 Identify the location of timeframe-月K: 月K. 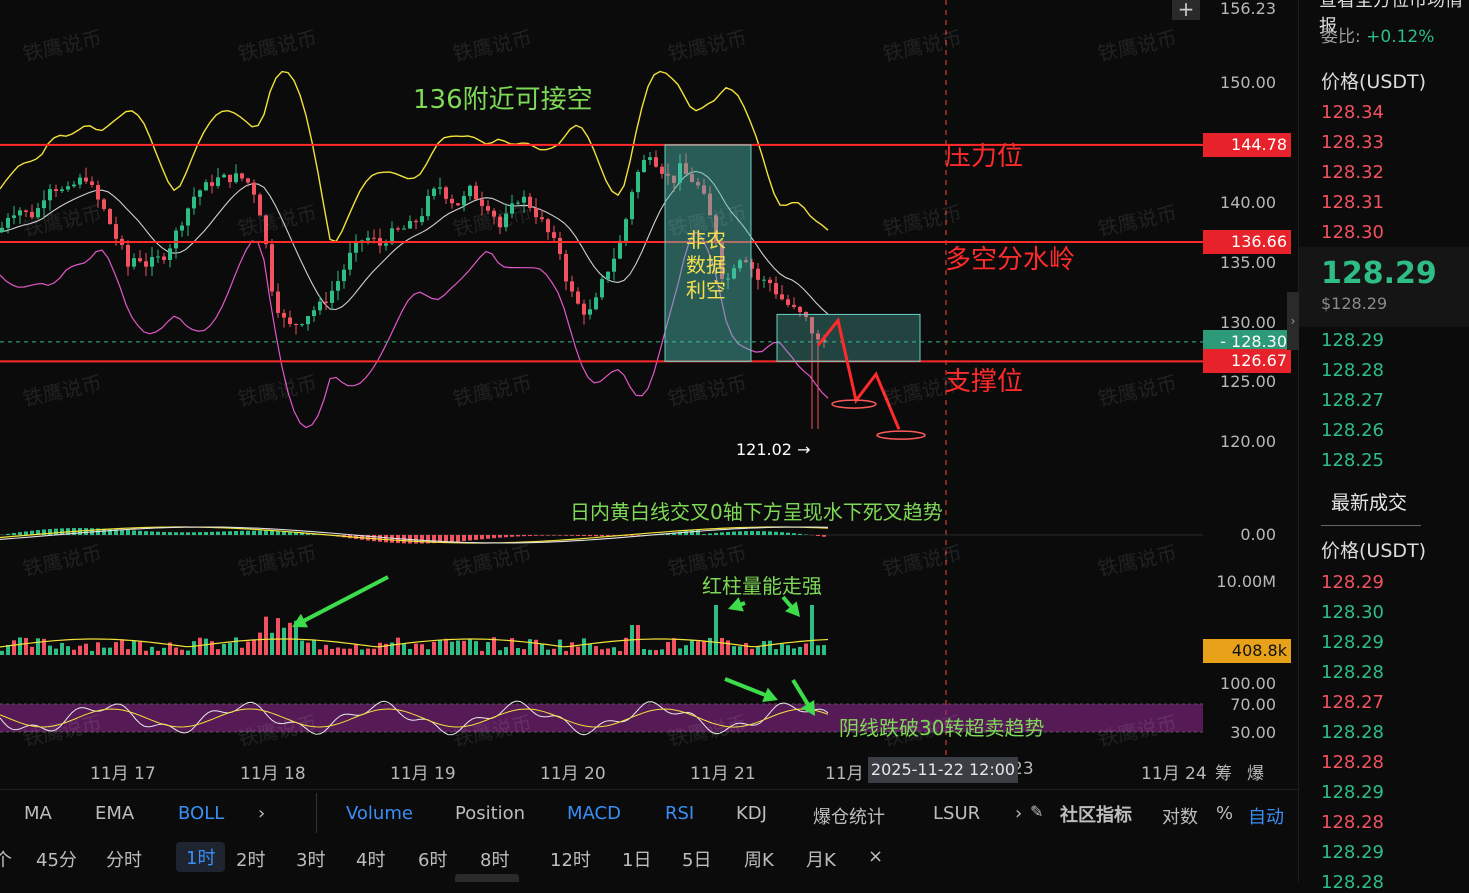
(821, 859).